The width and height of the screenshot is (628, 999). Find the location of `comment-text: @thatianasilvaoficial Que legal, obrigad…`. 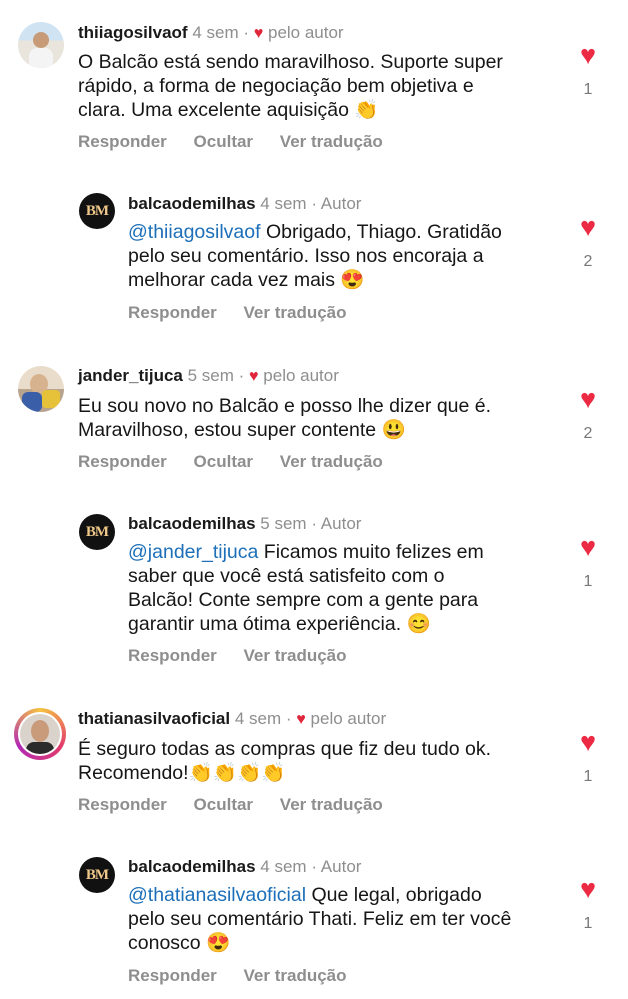

comment-text: @thatianasilvaoficial Que legal, obrigad… is located at coordinates (319, 919).